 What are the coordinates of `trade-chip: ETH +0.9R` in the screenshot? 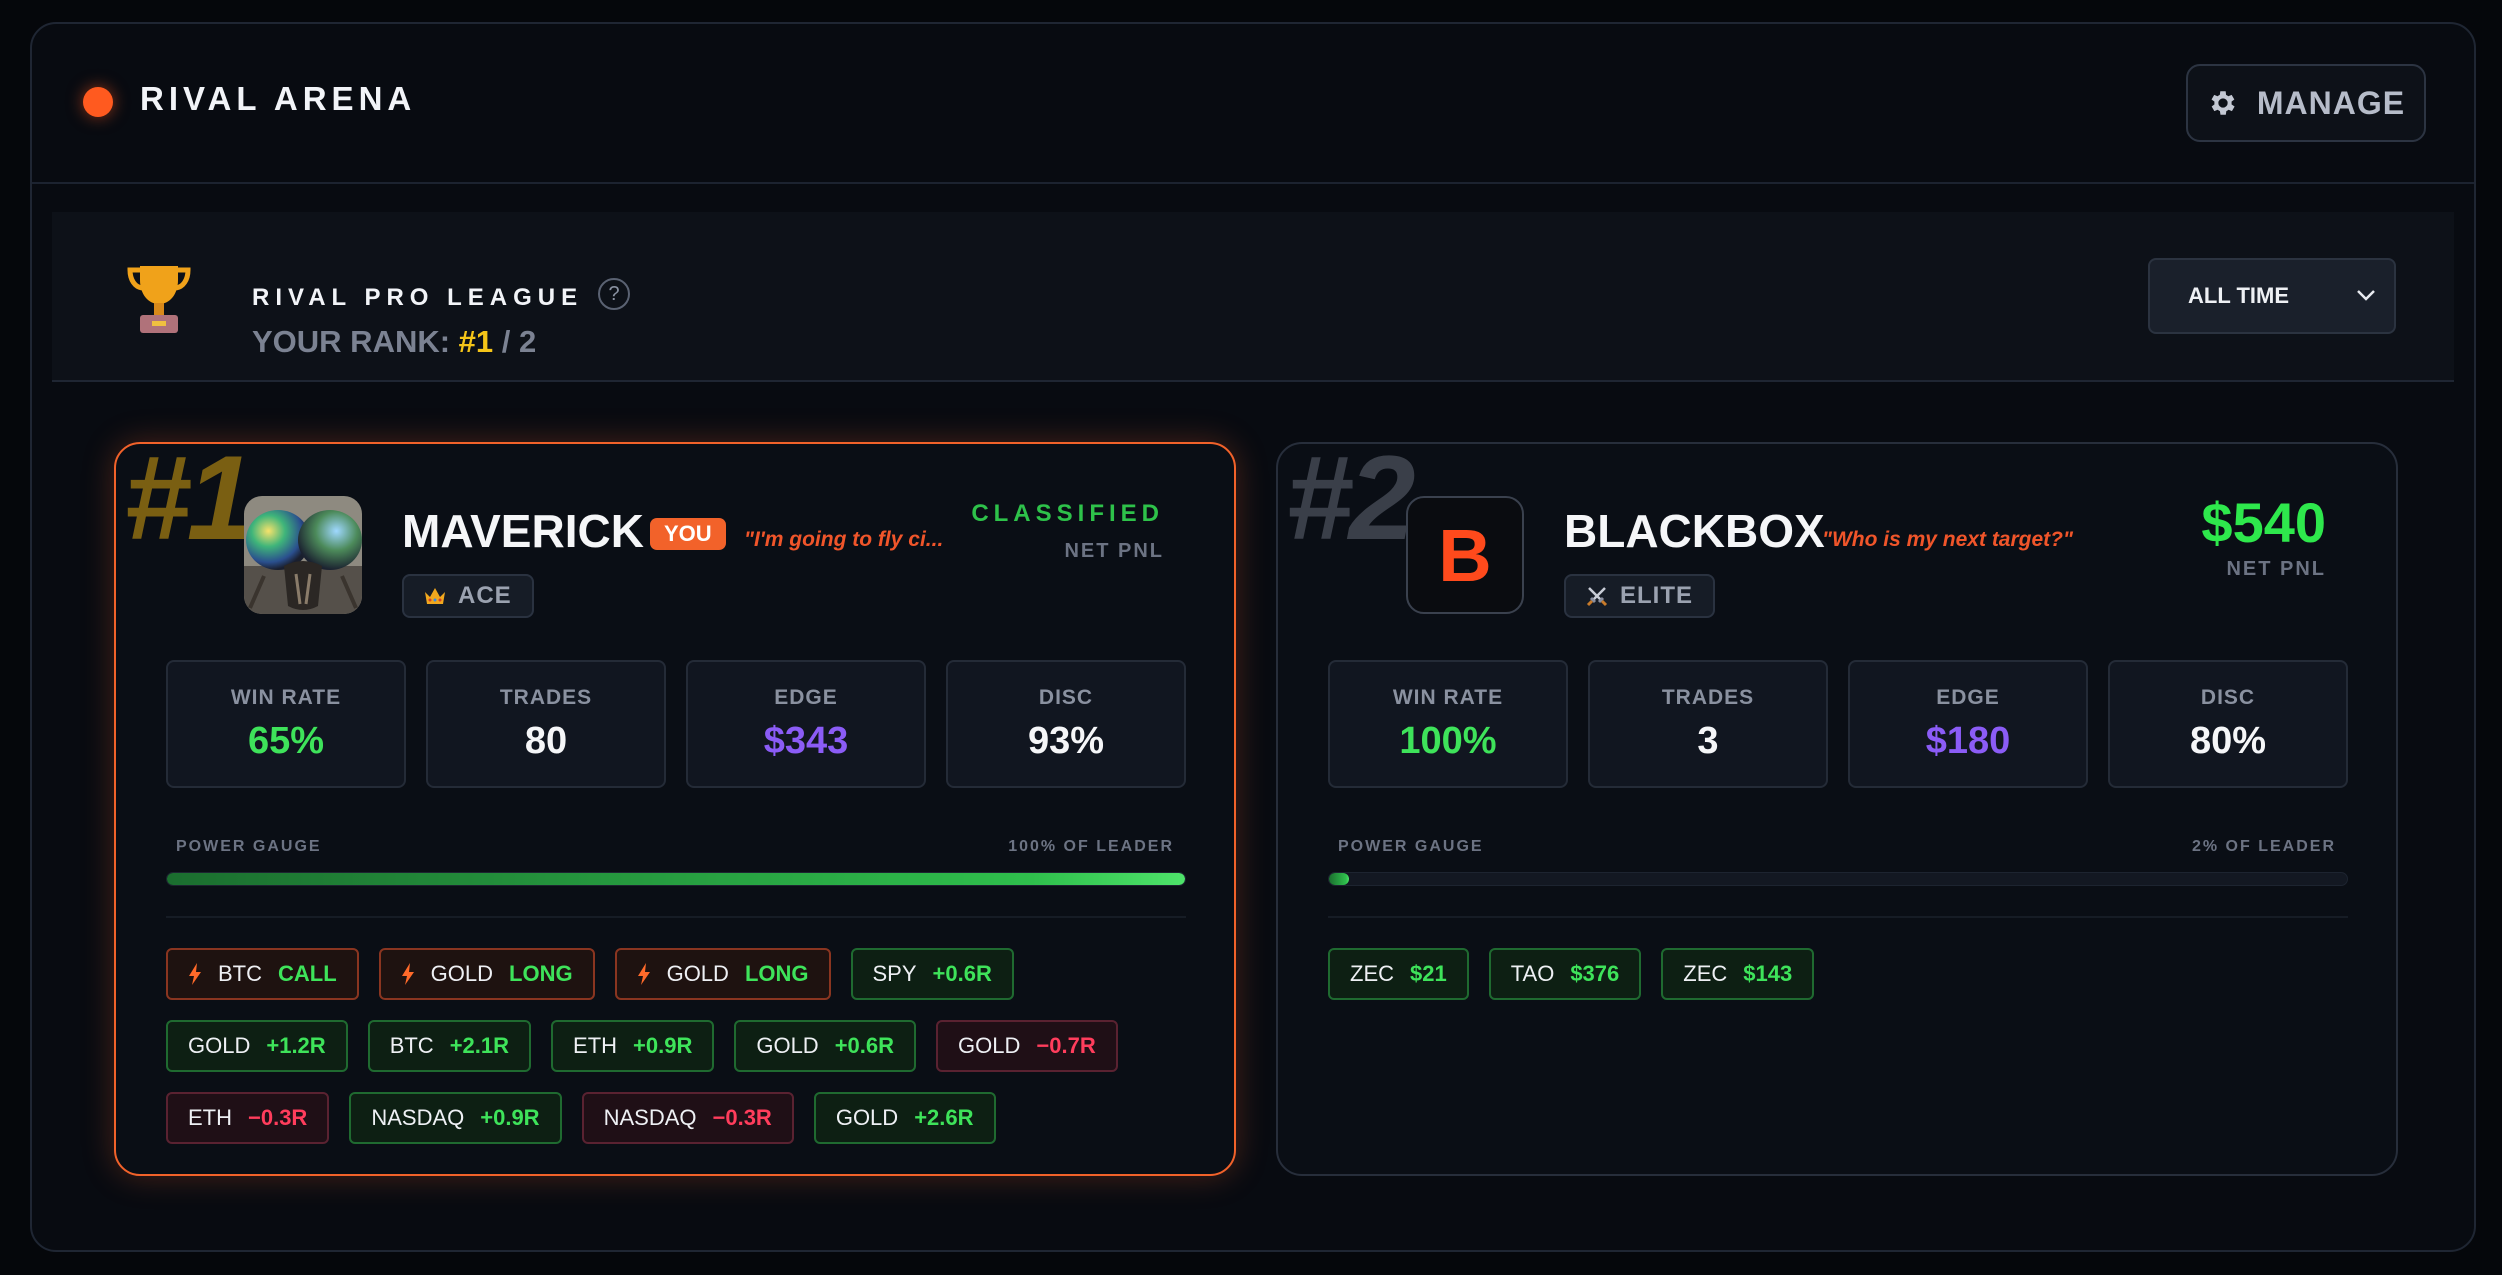 It's located at (633, 1046).